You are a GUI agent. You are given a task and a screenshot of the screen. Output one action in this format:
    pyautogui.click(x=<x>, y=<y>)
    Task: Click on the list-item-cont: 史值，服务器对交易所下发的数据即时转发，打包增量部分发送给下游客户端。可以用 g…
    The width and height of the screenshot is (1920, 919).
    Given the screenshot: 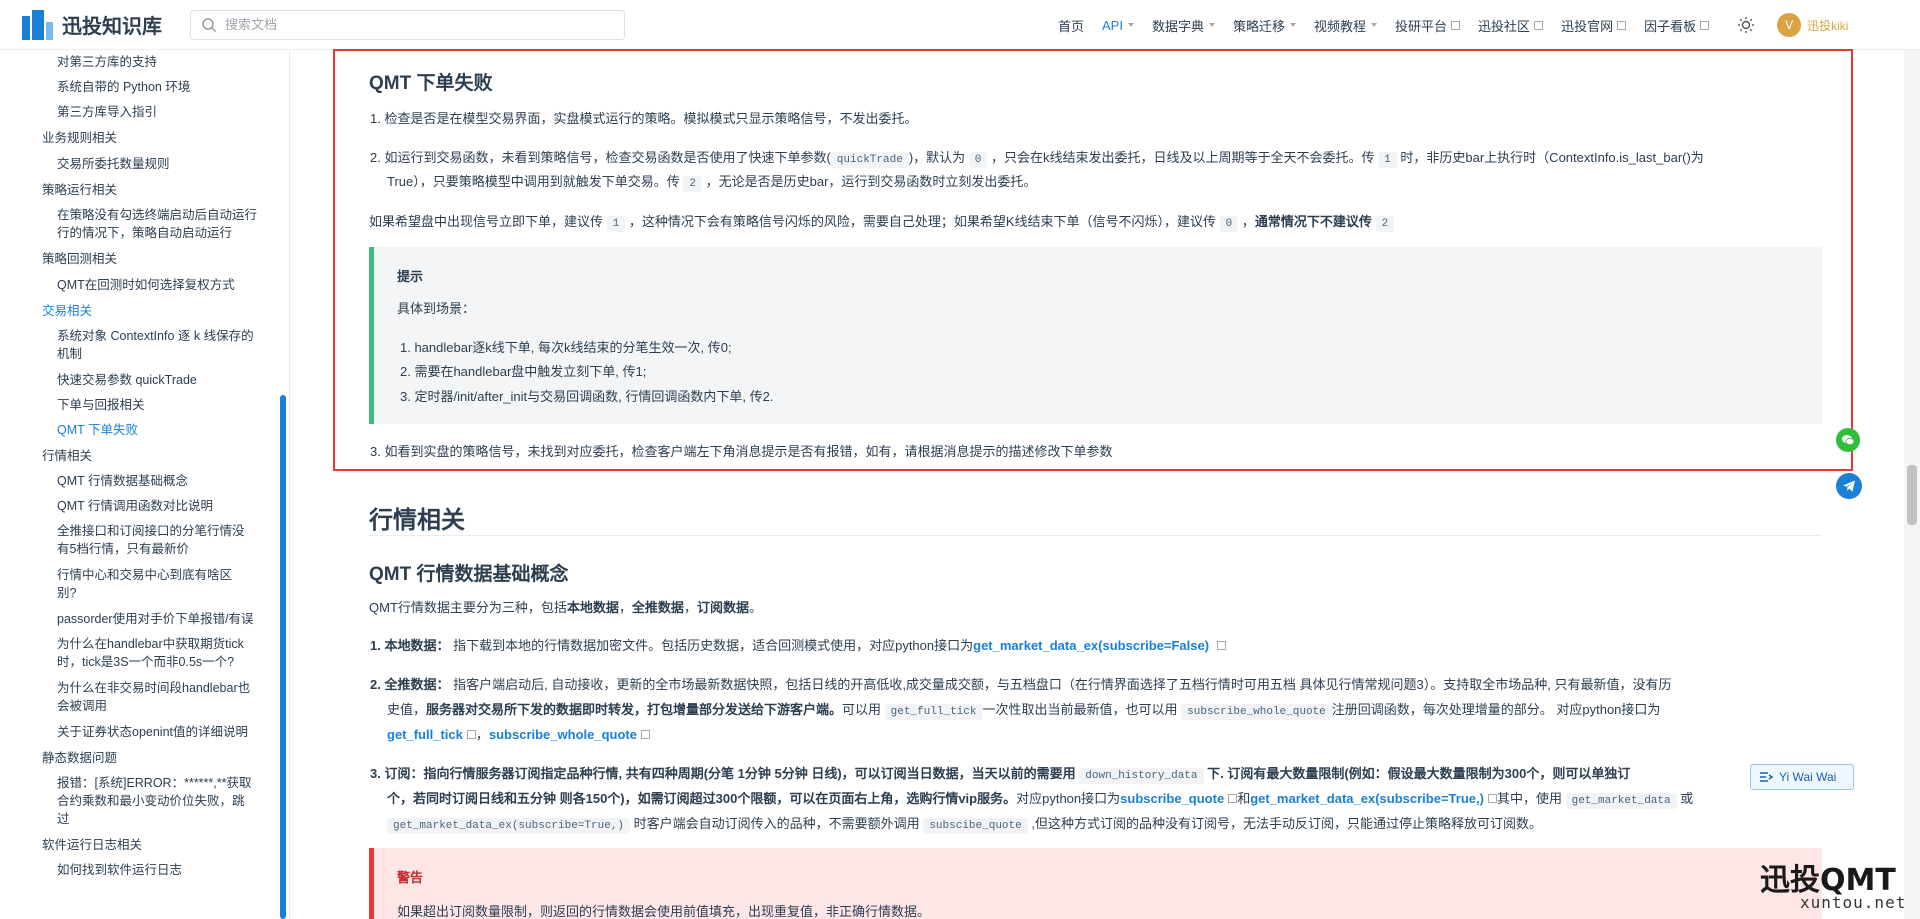 What is the action you would take?
    pyautogui.click(x=1024, y=711)
    